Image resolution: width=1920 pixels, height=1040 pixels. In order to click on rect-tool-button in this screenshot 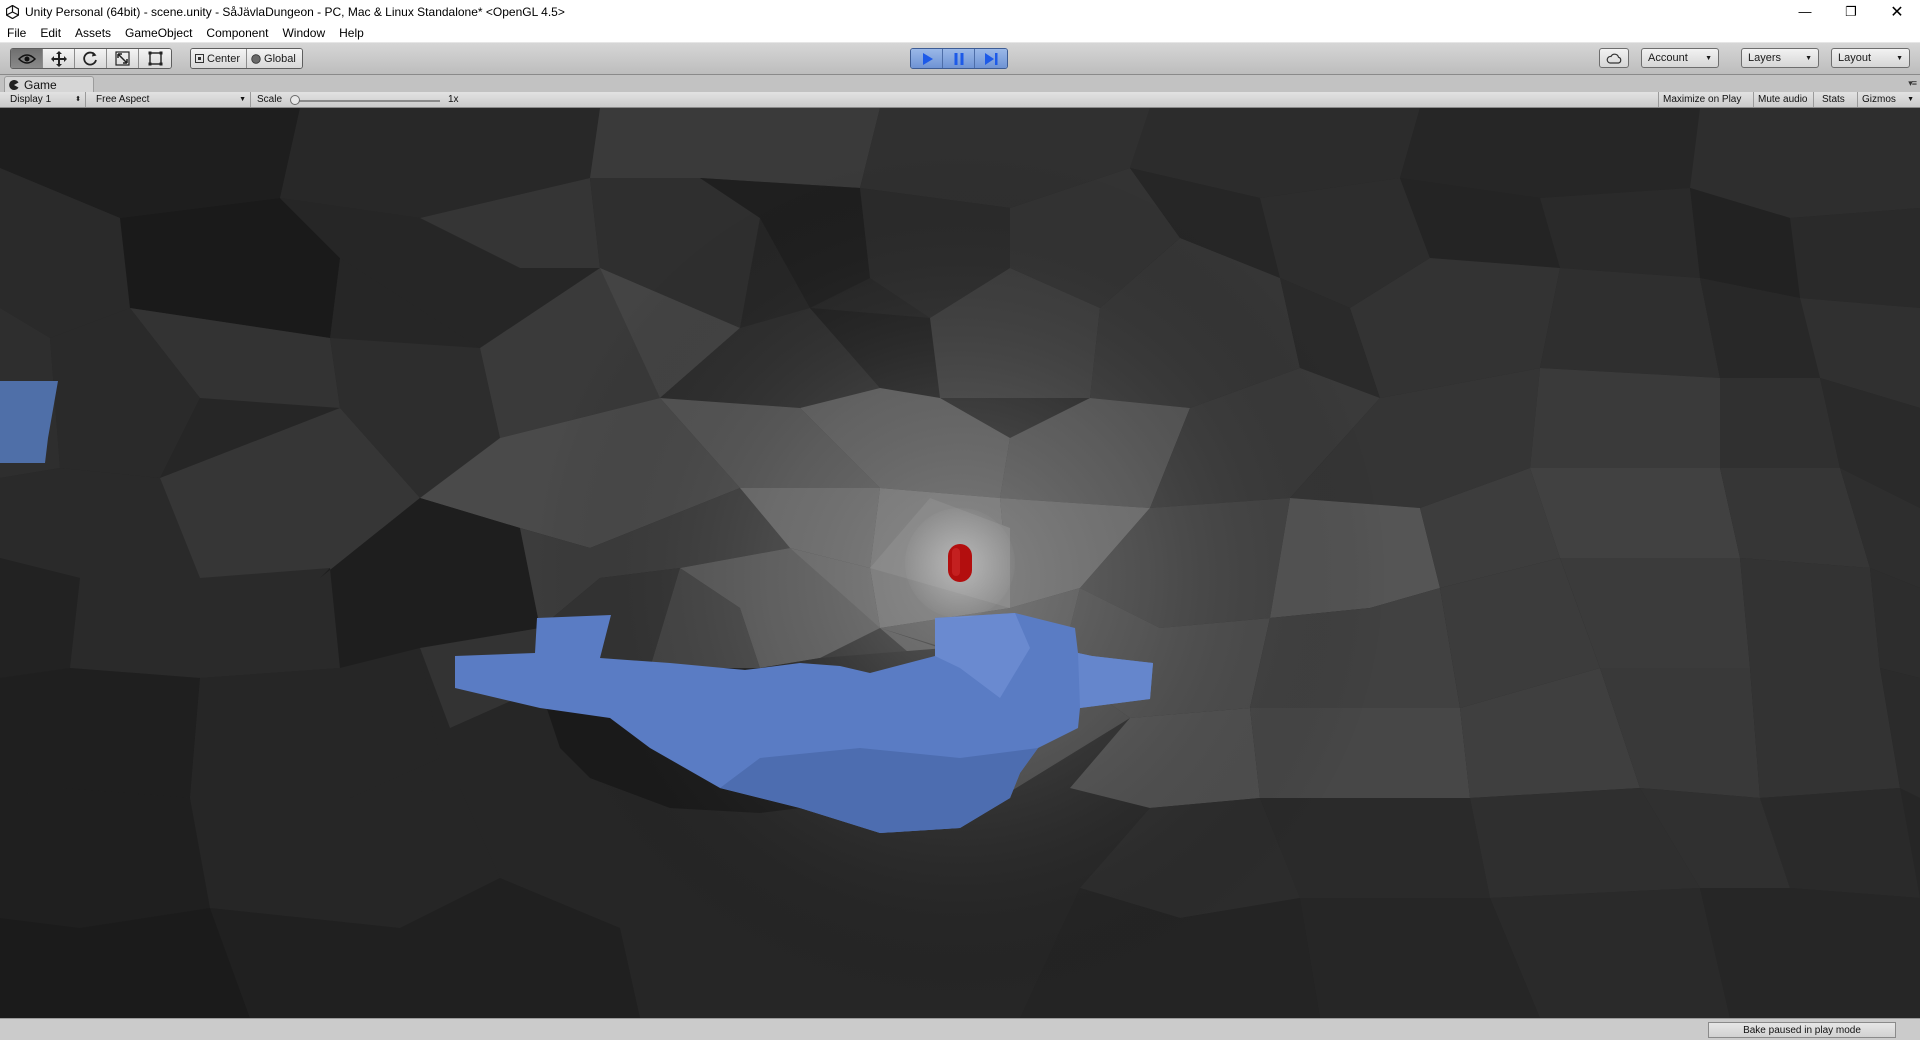, I will do `click(155, 58)`.